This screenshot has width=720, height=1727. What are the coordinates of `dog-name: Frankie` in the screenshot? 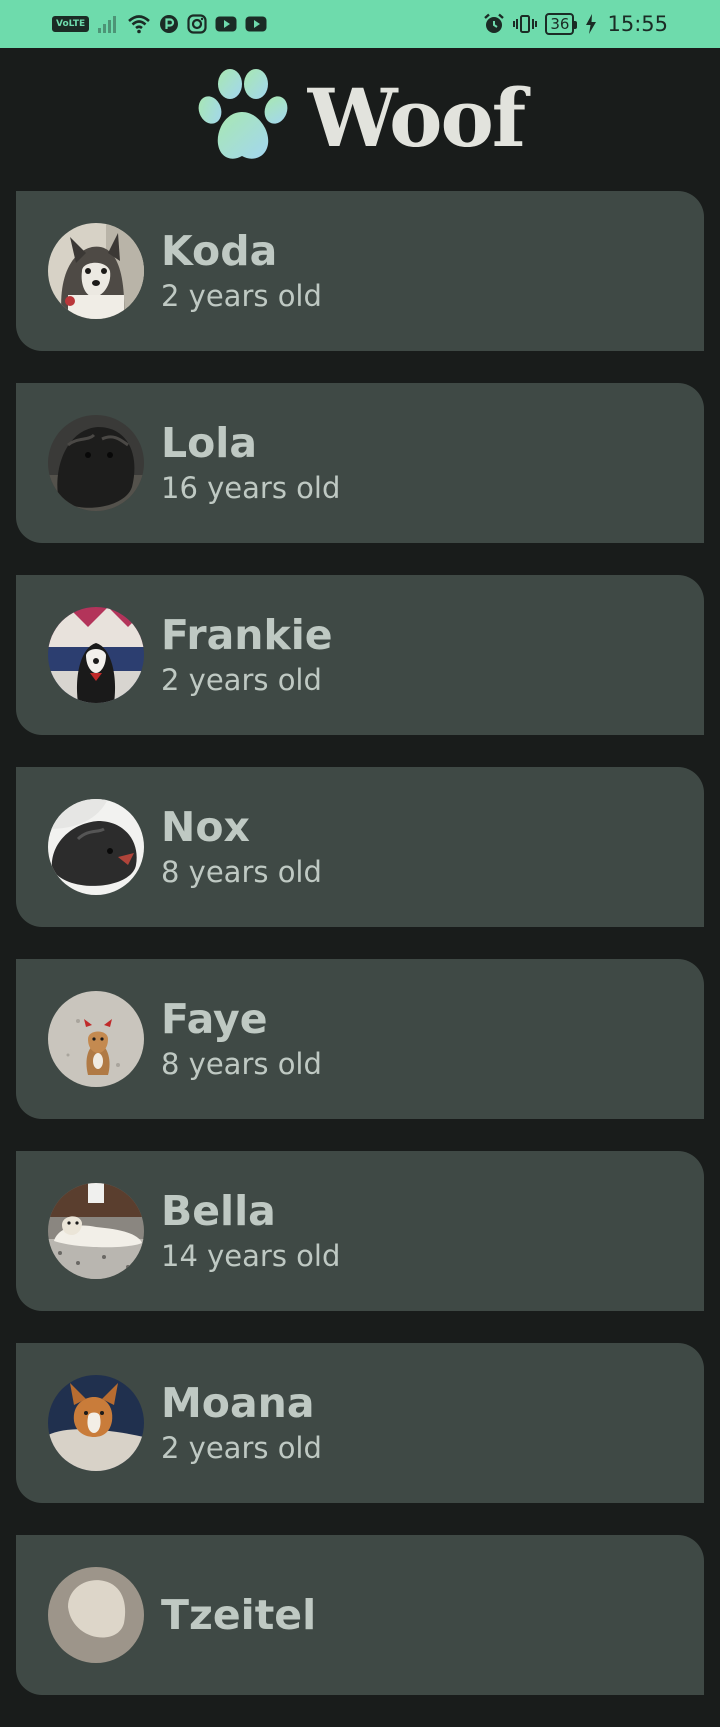 It's located at (247, 635).